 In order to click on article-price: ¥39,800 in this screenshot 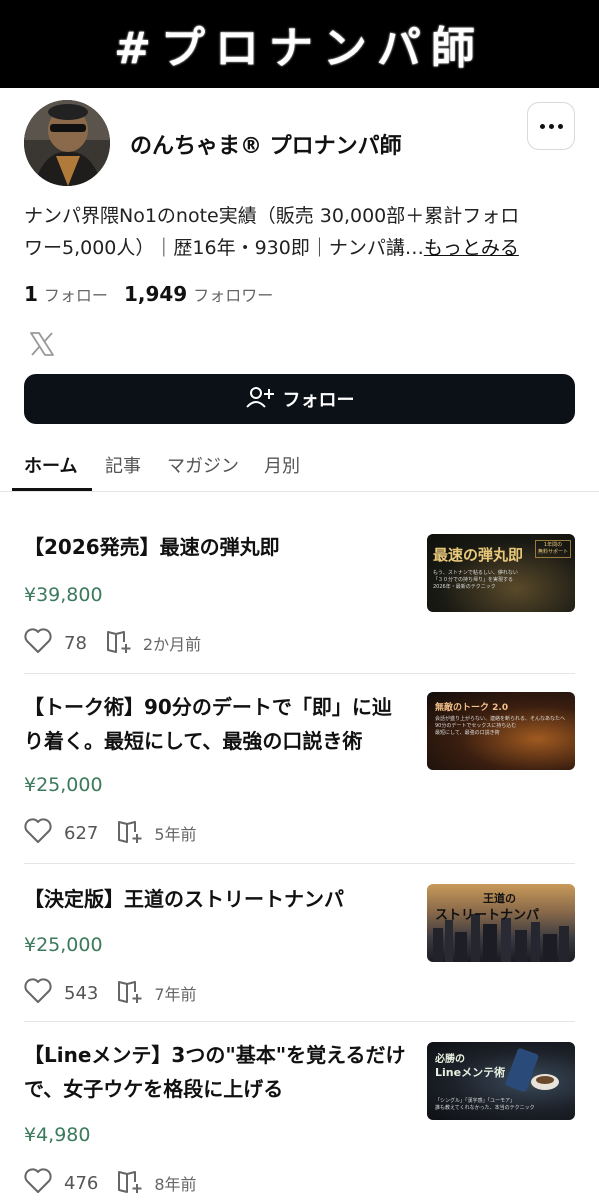, I will do `click(63, 595)`.